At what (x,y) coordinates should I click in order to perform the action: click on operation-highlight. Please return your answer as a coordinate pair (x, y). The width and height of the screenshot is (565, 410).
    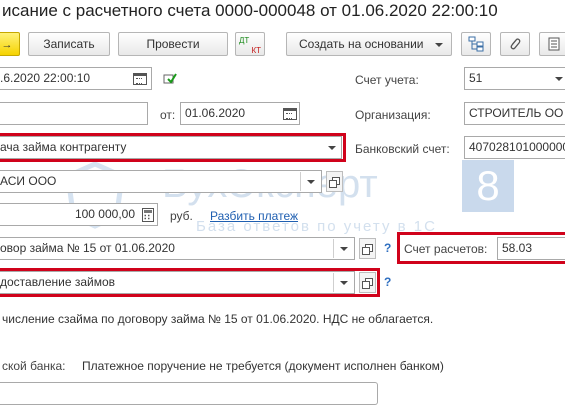
    Looking at the image, I should click on (173, 147).